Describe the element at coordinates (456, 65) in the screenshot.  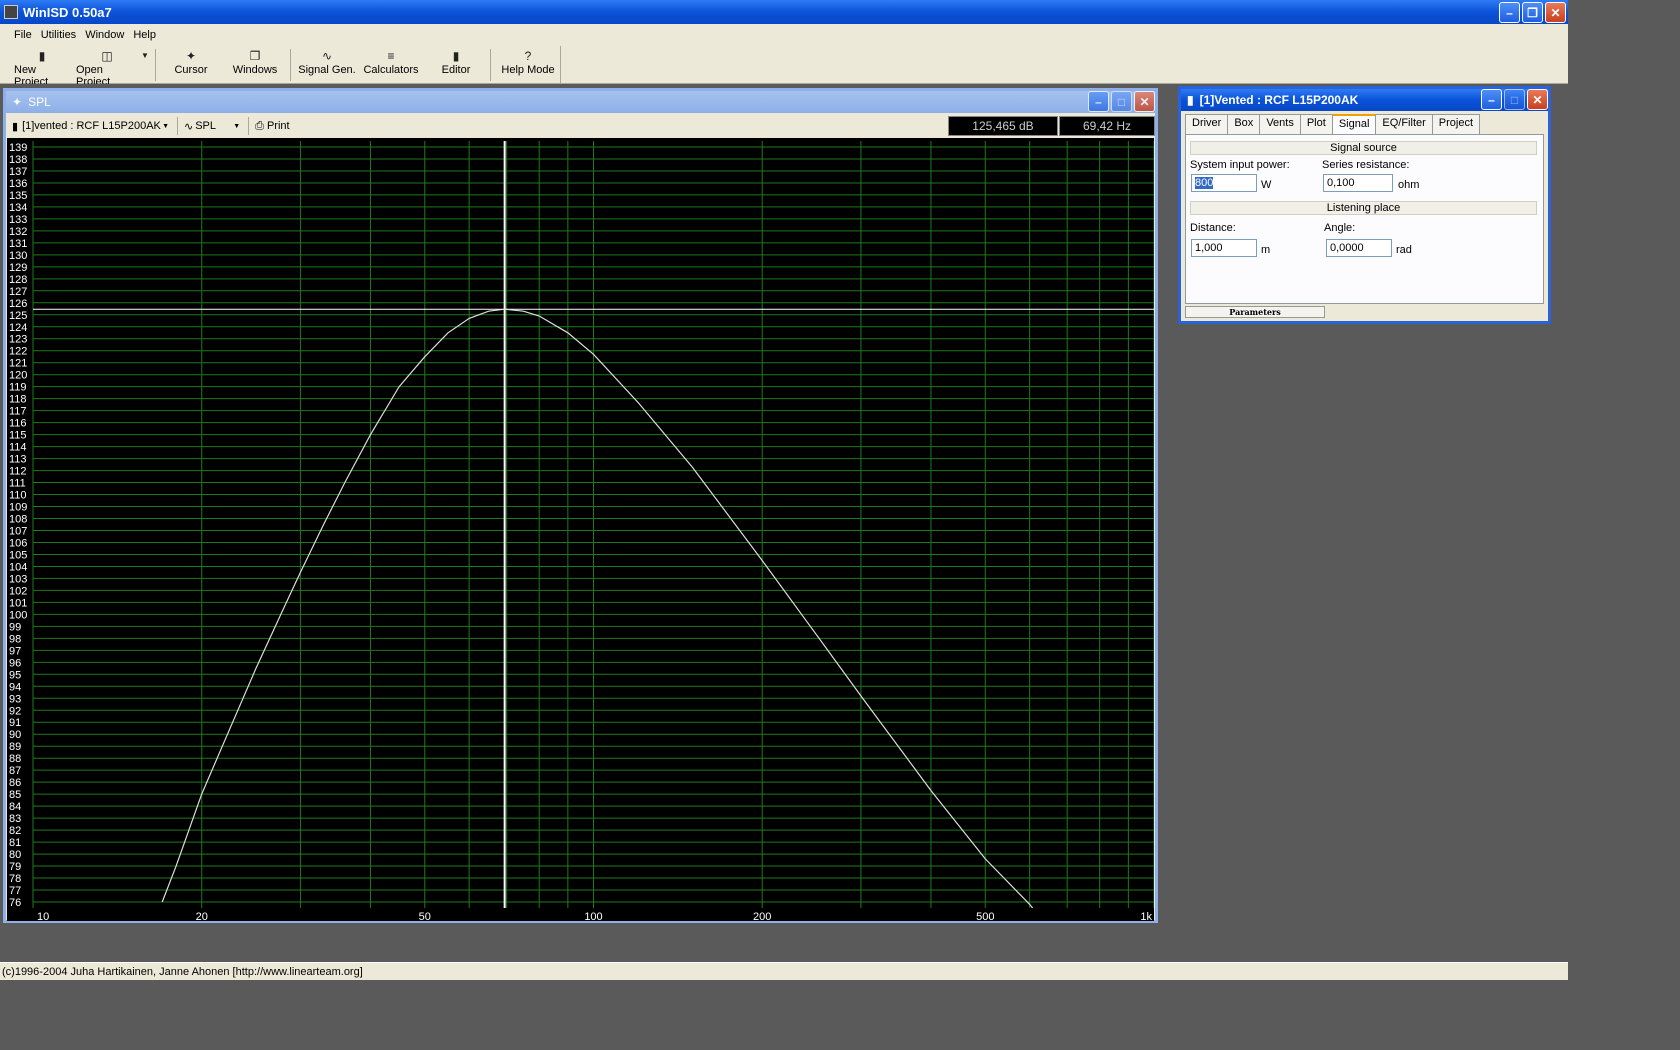
I see `editor-button: ▮ Editor` at that location.